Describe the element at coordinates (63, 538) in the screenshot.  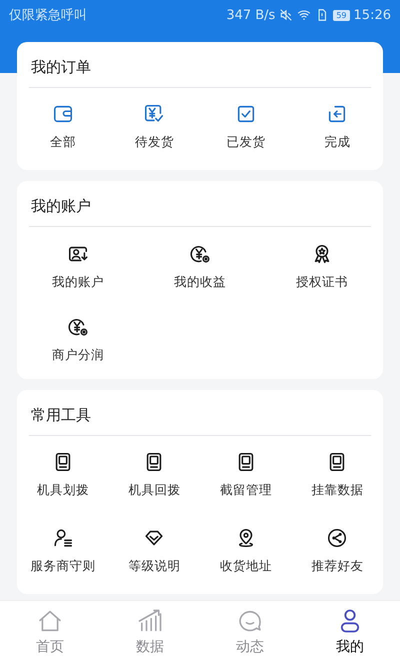
I see `person-list-icon` at that location.